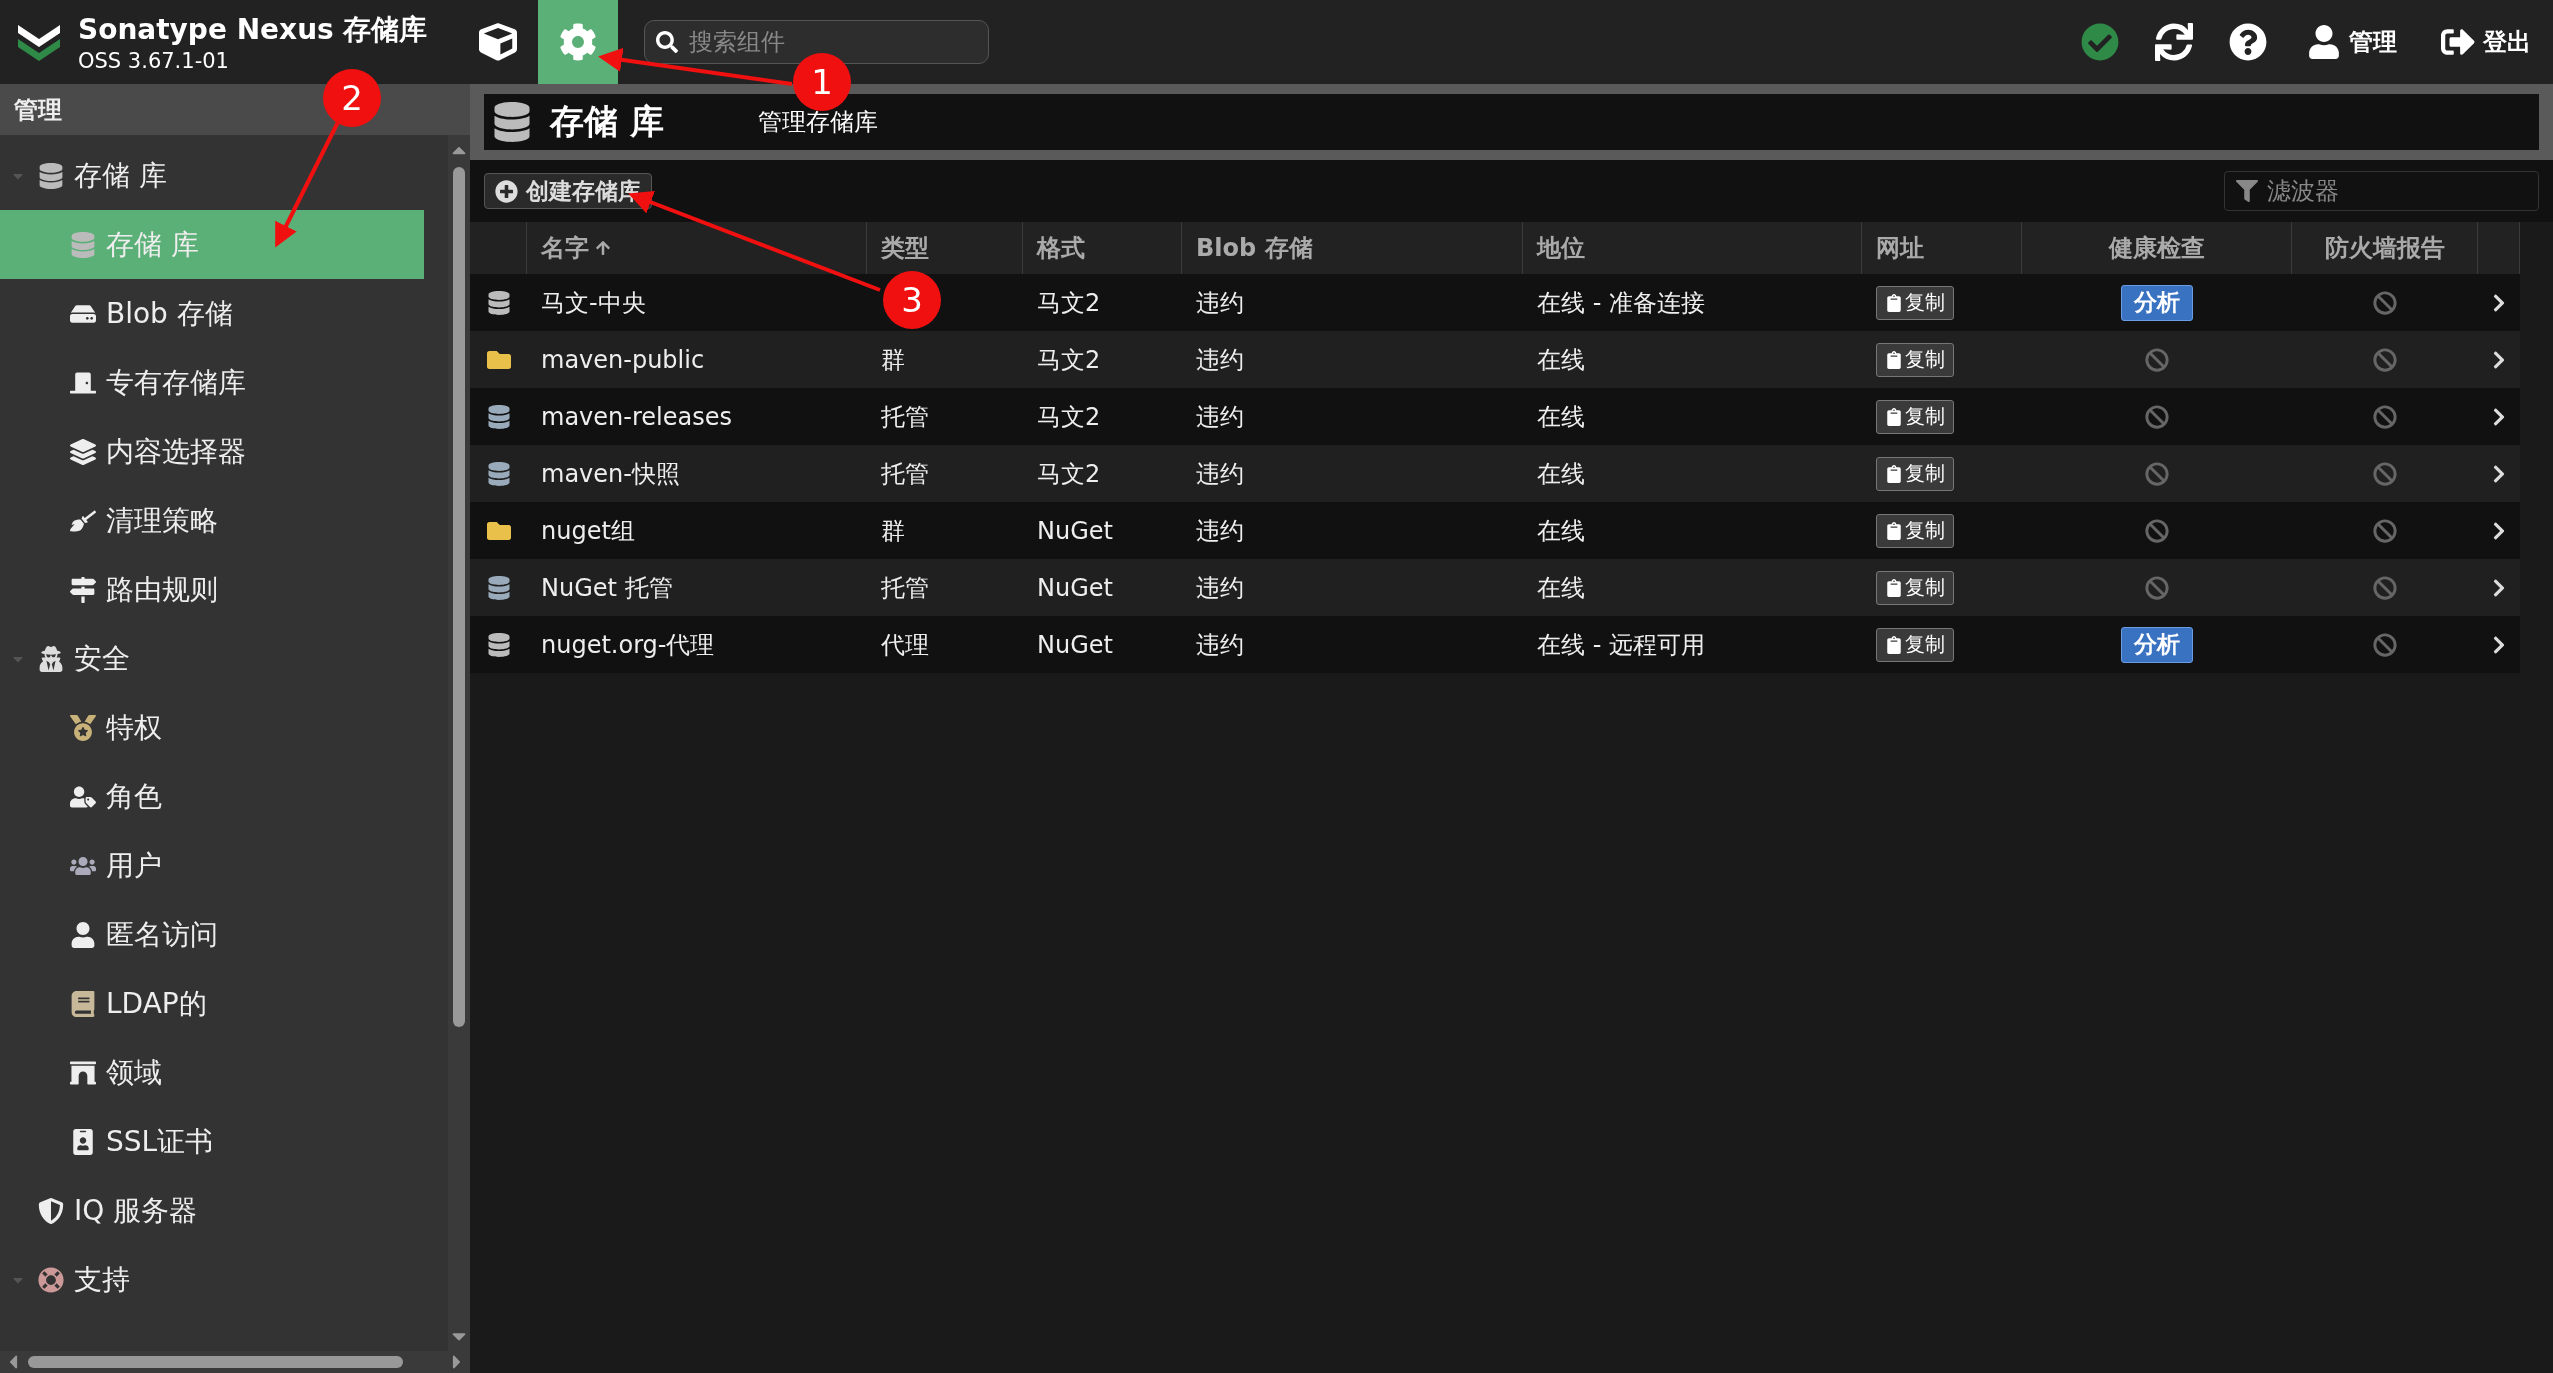 Image resolution: width=2553 pixels, height=1373 pixels. What do you see at coordinates (212, 1210) in the screenshot?
I see `sidebar-item: IQ 服务器` at bounding box center [212, 1210].